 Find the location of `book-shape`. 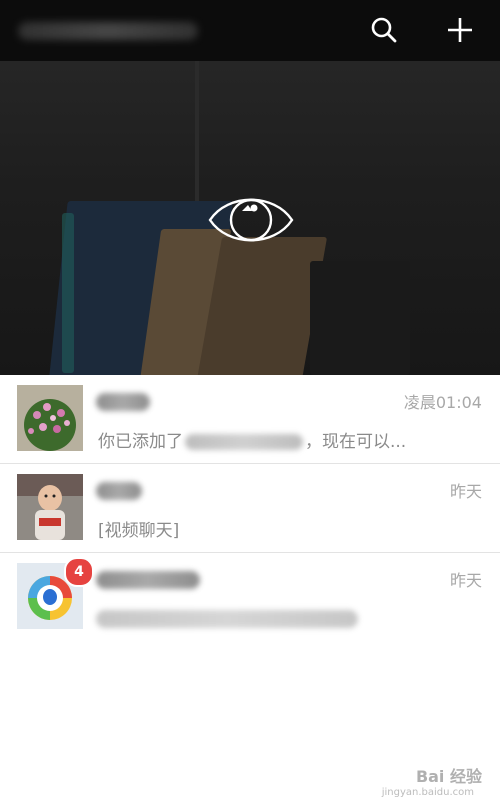

book-shape is located at coordinates (68, 293).